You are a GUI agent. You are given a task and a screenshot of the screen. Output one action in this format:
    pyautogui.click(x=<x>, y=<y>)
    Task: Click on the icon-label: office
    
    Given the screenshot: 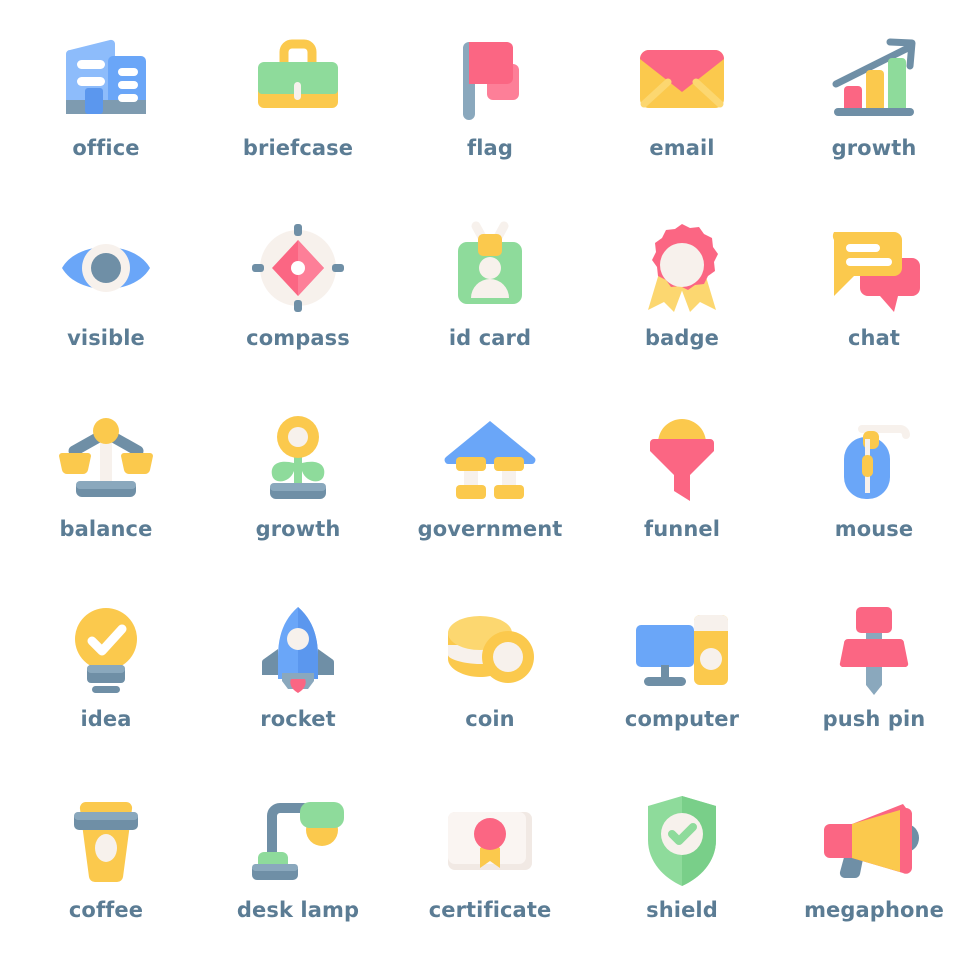 What is the action you would take?
    pyautogui.click(x=106, y=148)
    